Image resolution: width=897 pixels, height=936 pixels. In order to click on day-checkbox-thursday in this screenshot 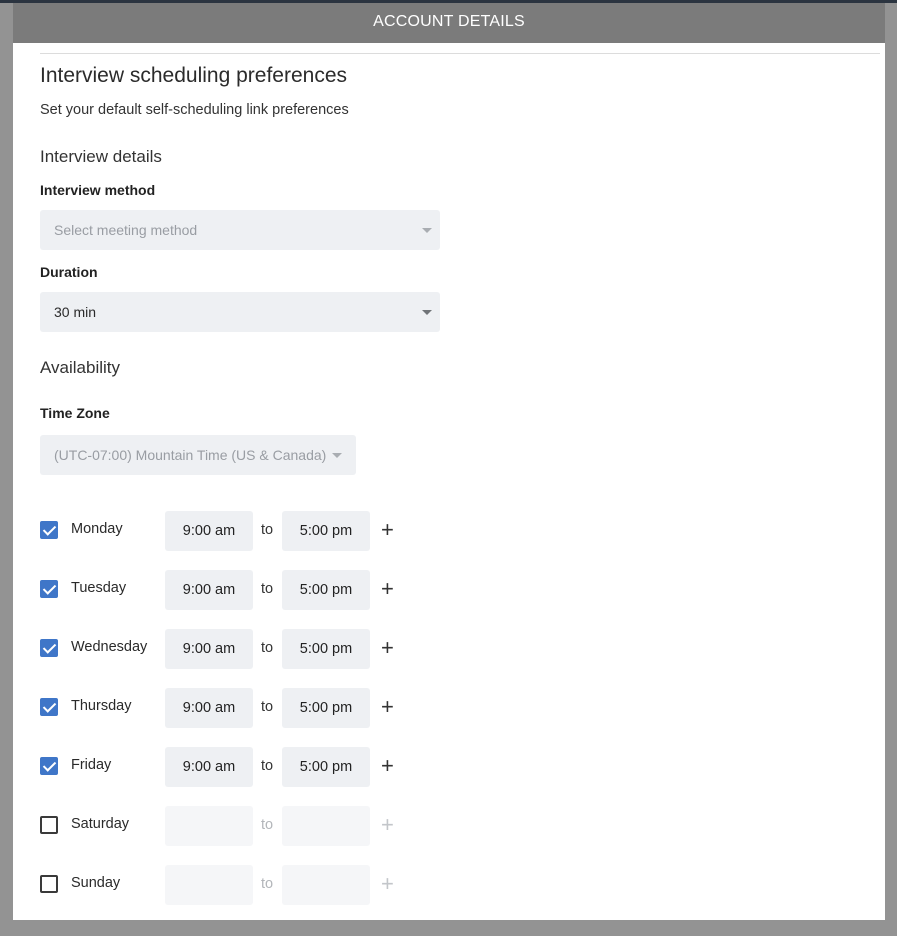, I will do `click(49, 707)`.